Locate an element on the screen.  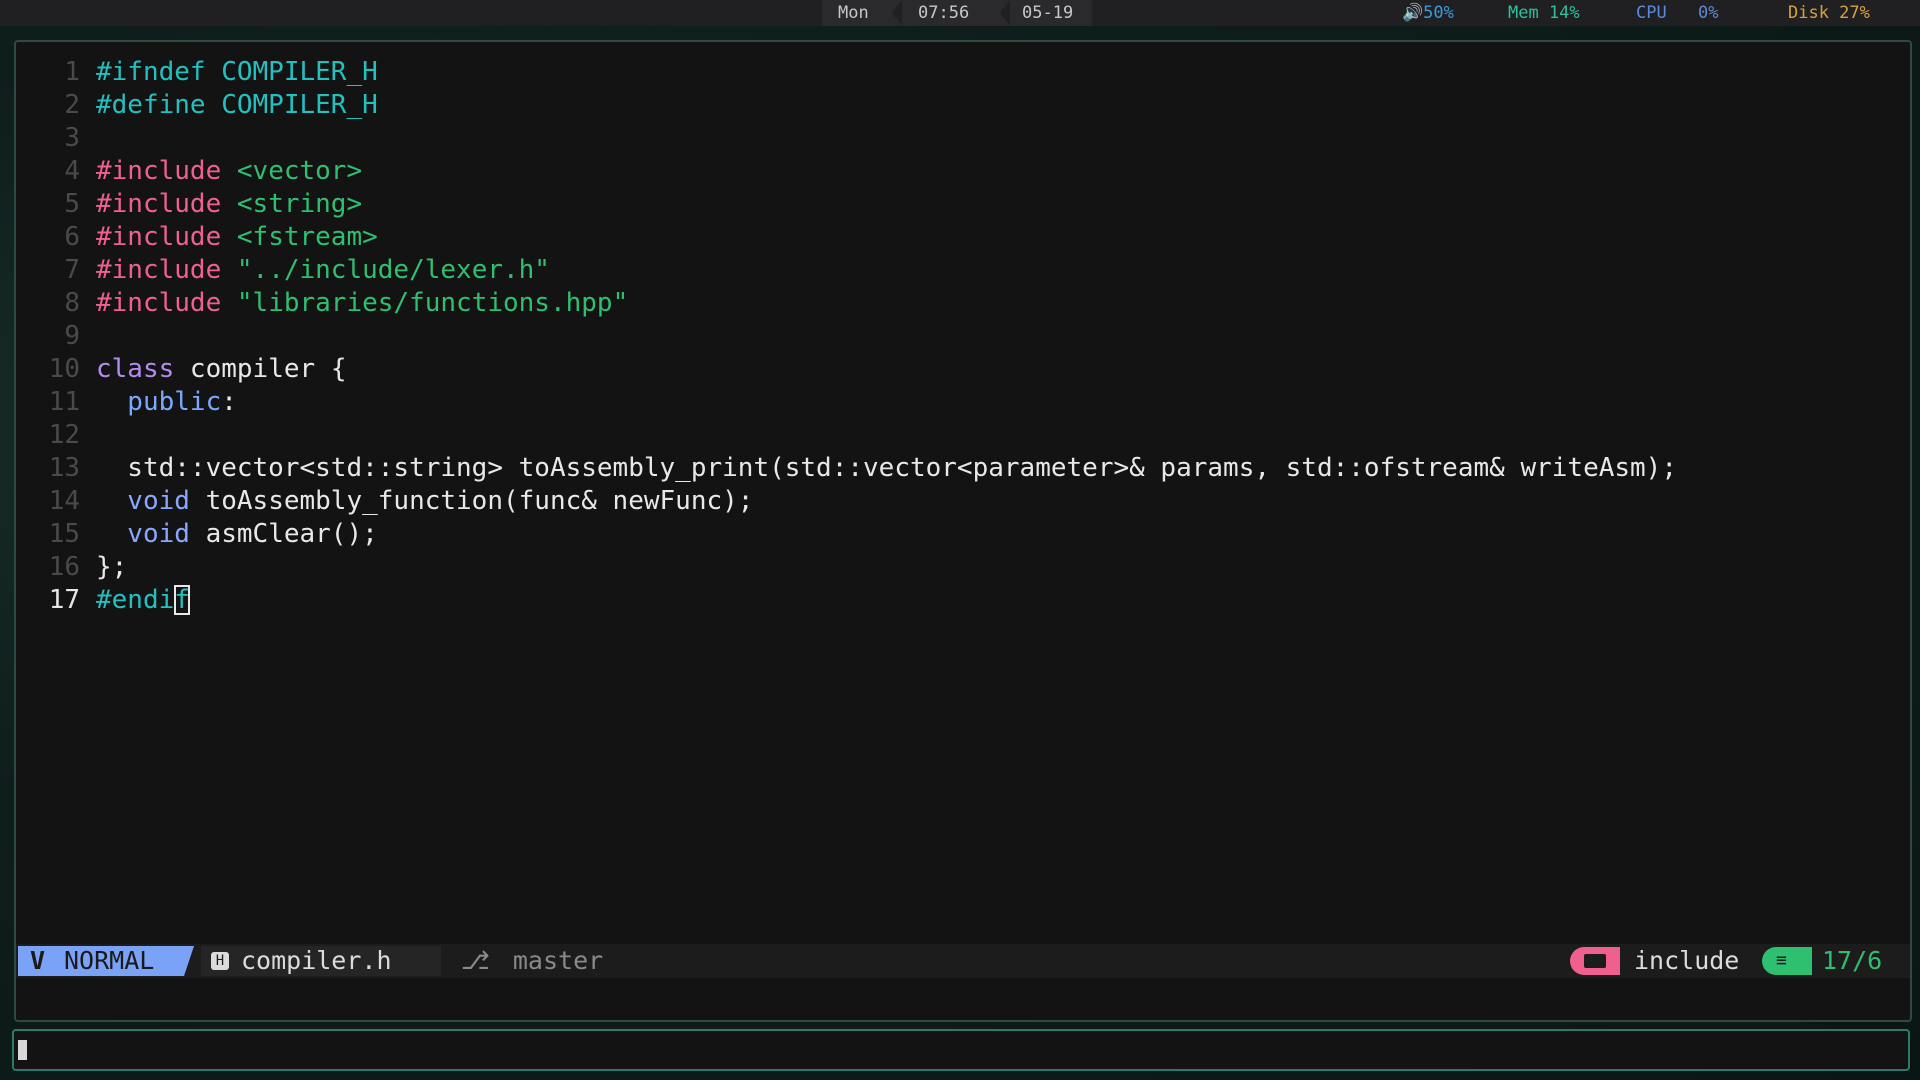
disk-indicator: Disk 27% is located at coordinates (1829, 13).